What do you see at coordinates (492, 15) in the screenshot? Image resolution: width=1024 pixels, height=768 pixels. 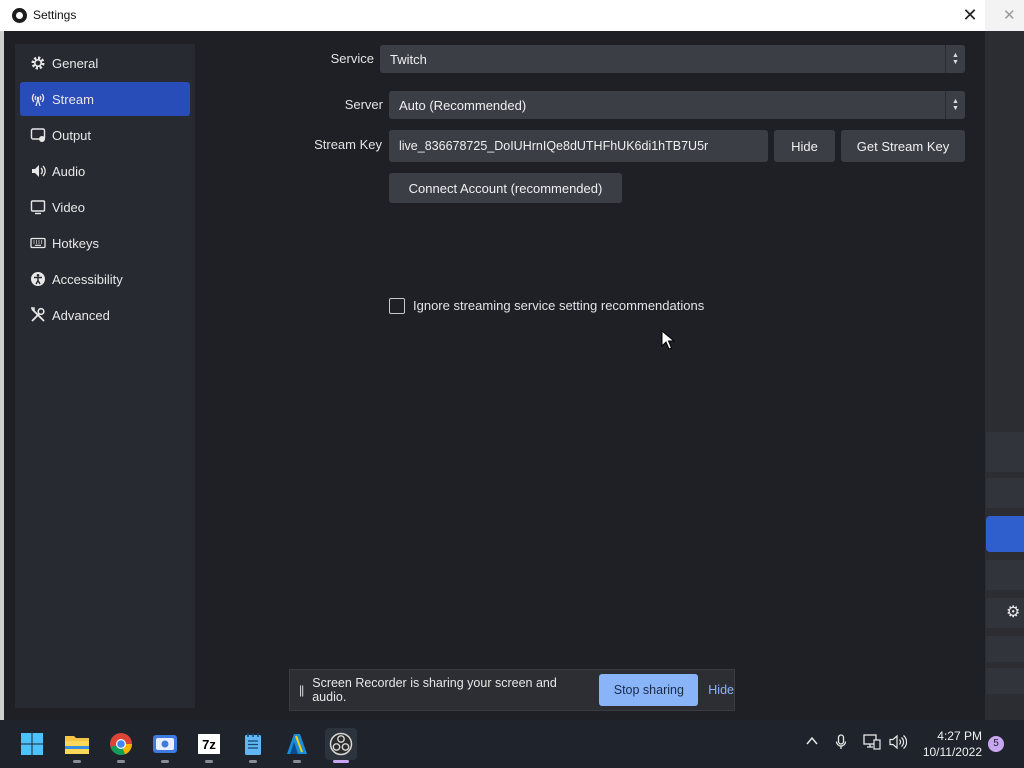 I see `title-bar: Settings ✕` at bounding box center [492, 15].